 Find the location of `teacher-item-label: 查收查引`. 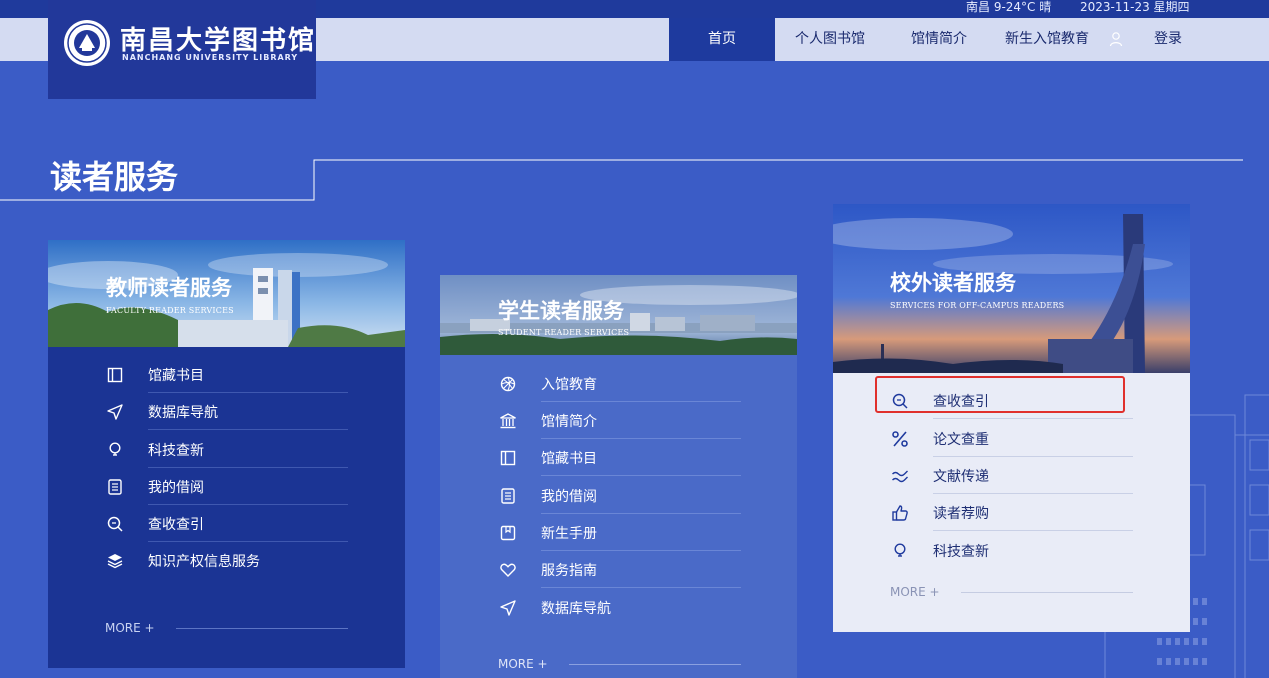

teacher-item-label: 查收查引 is located at coordinates (176, 525).